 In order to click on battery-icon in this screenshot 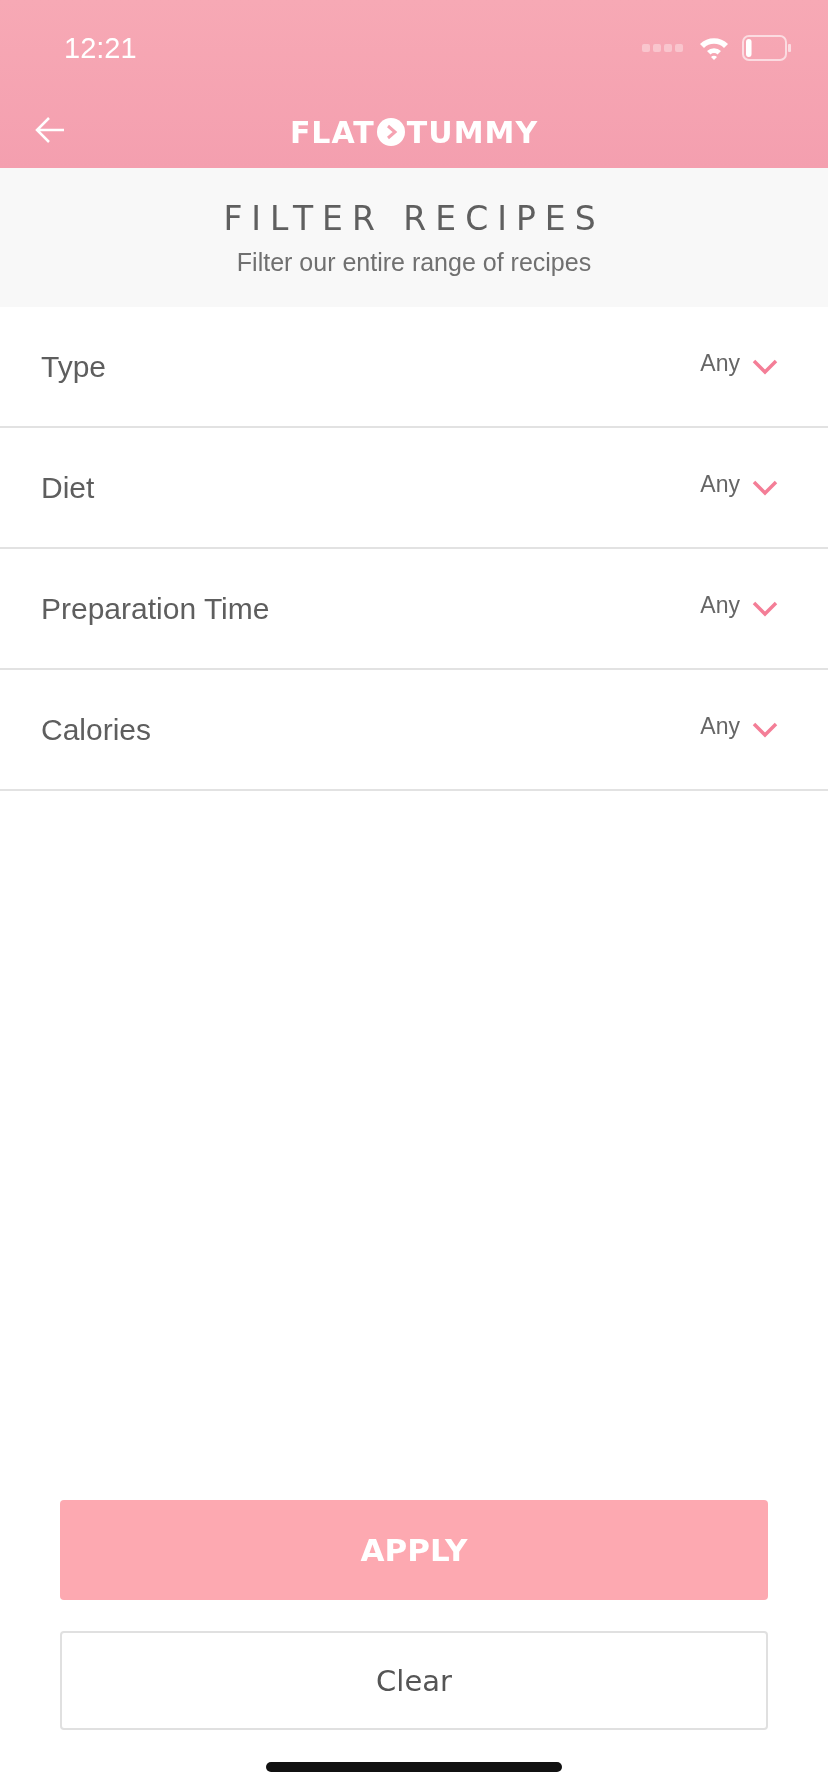, I will do `click(767, 48)`.